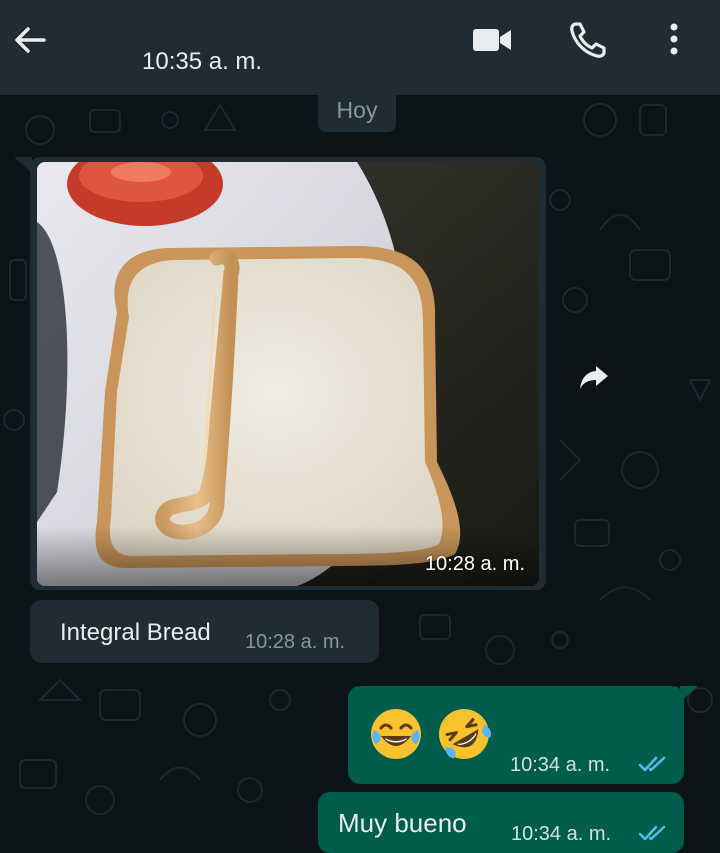 The width and height of the screenshot is (720, 853). What do you see at coordinates (402, 823) in the screenshot?
I see `message-text: Muy bueno` at bounding box center [402, 823].